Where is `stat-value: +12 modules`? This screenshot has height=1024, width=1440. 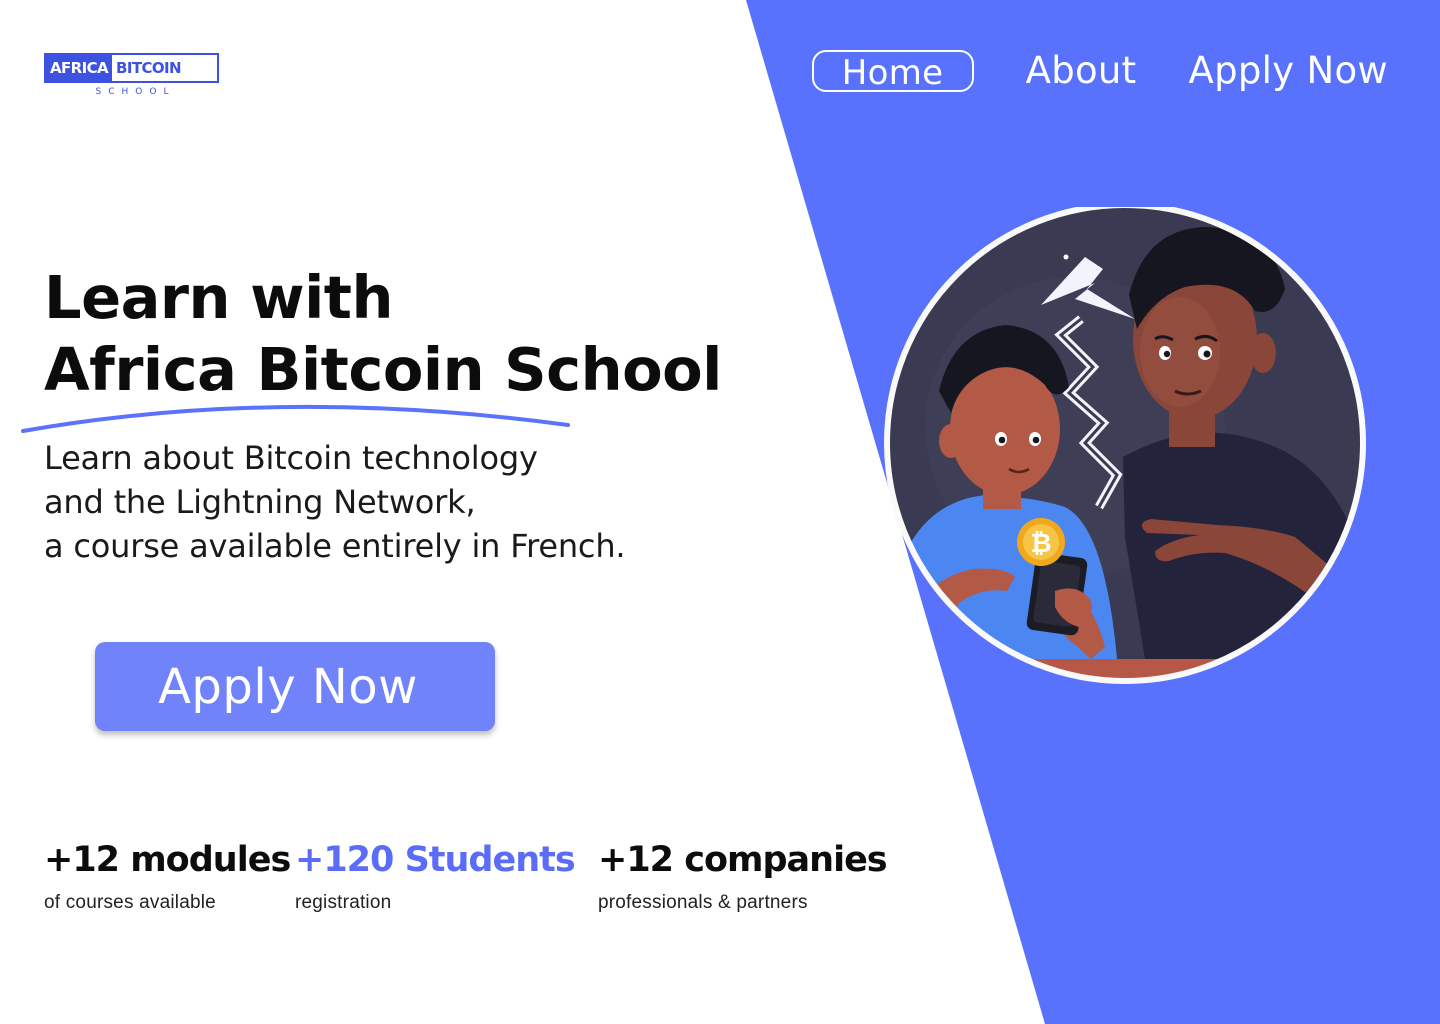
stat-value: +12 modules is located at coordinates (167, 860).